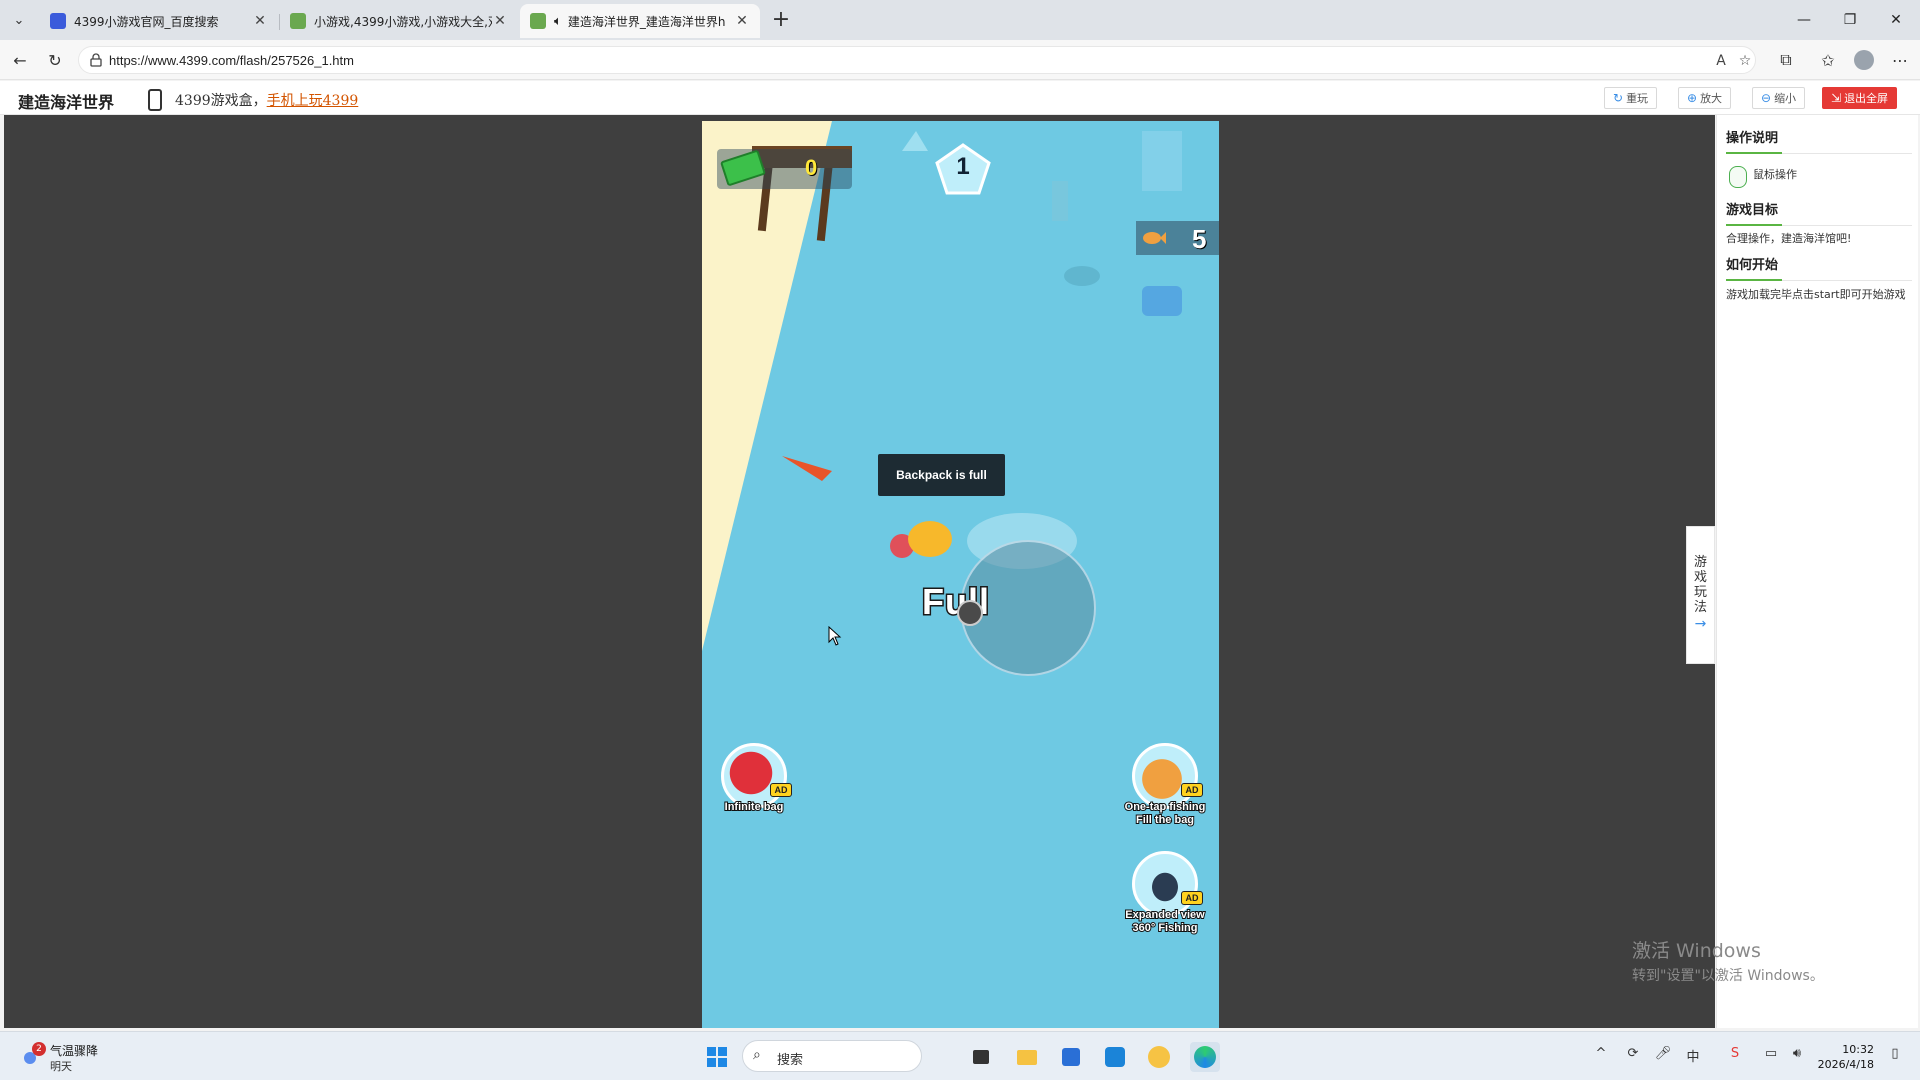  Describe the element at coordinates (1199, 239) in the screenshot. I see `fish-count-value: 5` at that location.